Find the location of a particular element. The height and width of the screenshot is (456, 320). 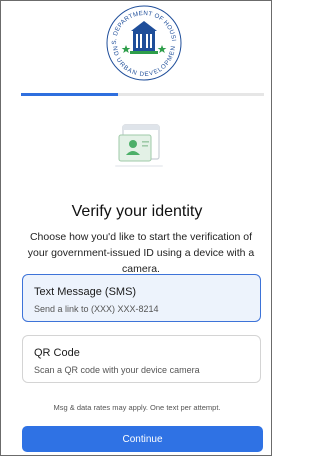

option-title: Text Message (SMS) is located at coordinates (85, 292).